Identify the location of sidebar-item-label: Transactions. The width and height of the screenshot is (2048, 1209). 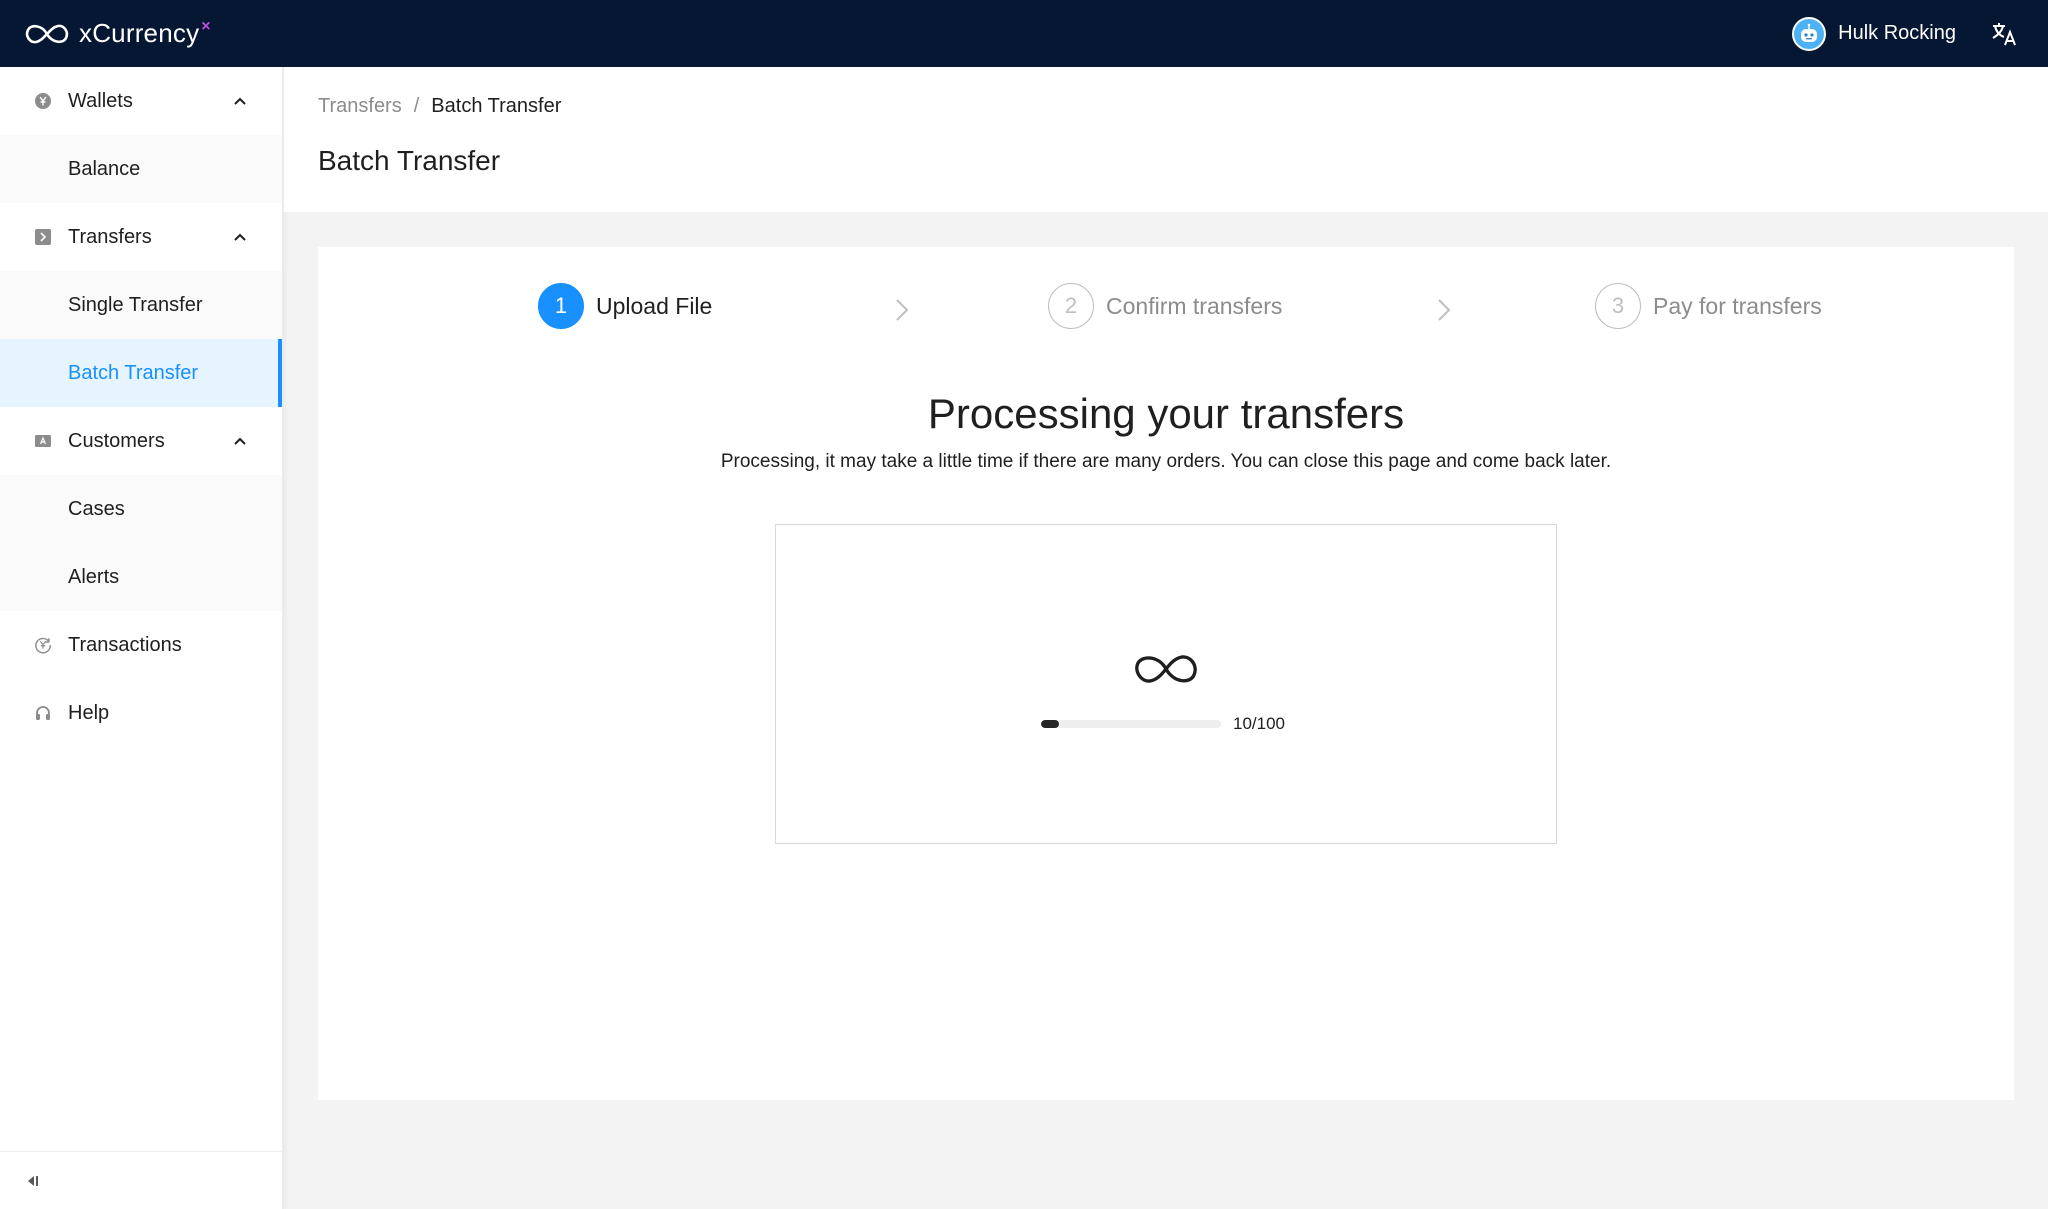
(125, 644).